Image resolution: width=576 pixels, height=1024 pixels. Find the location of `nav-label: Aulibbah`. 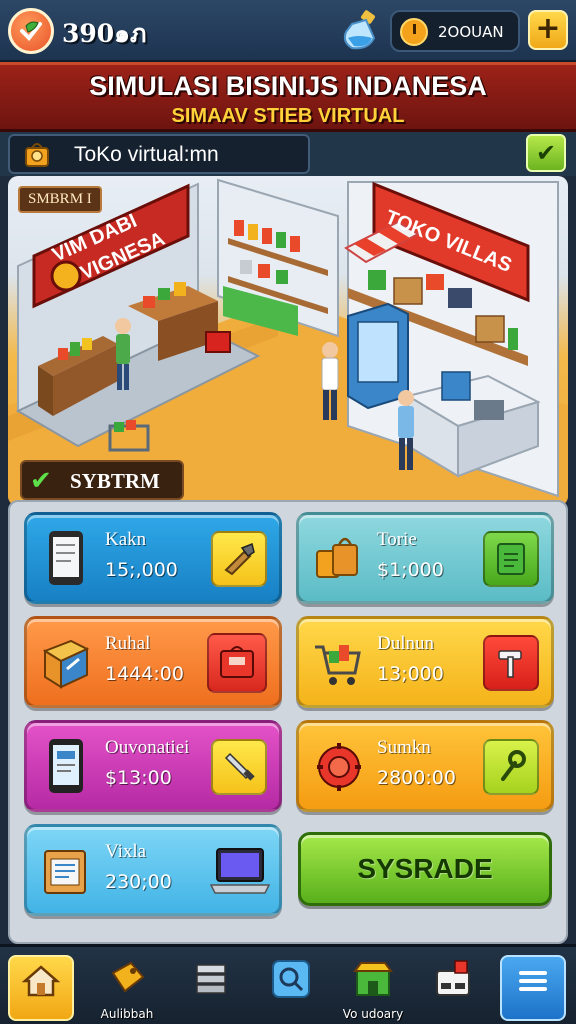

nav-label: Aulibbah is located at coordinates (127, 1014).